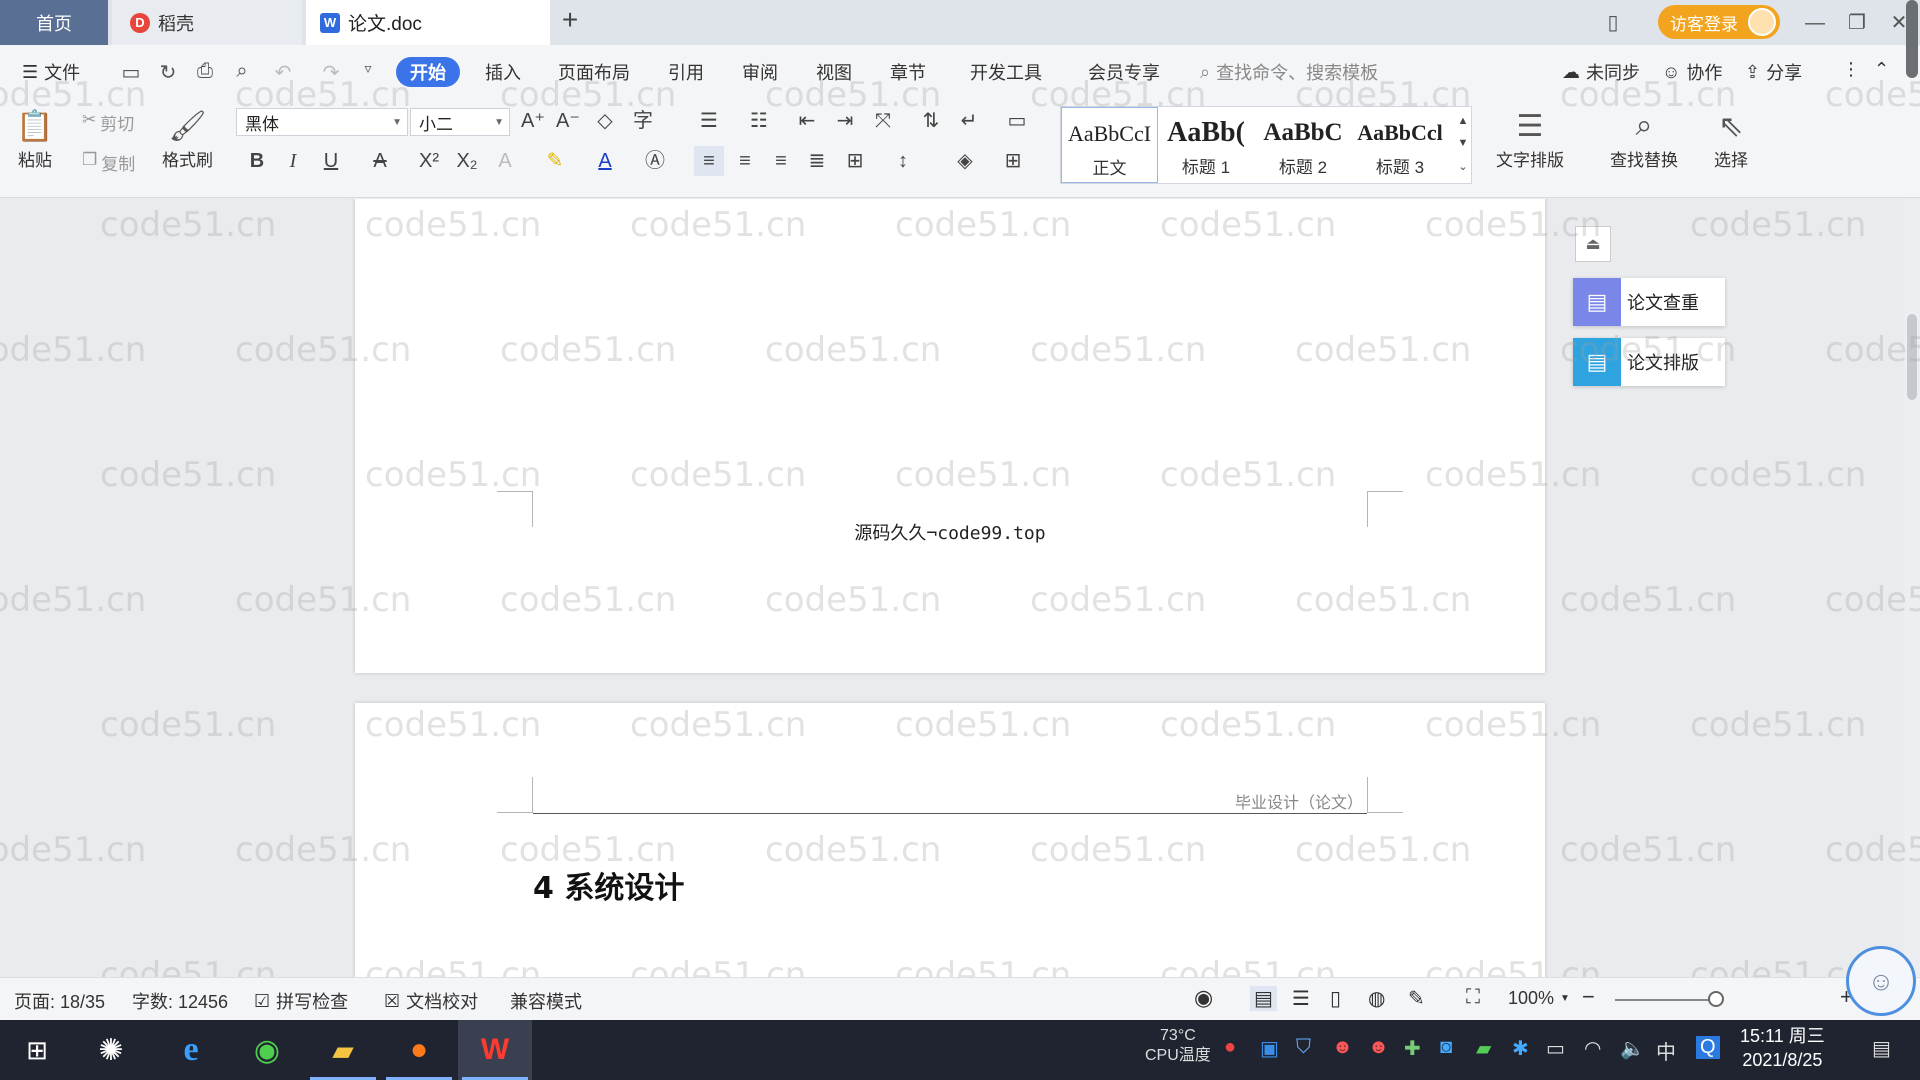 The width and height of the screenshot is (1920, 1080). What do you see at coordinates (1178, 1046) in the screenshot?
I see `cpu-temp-widget: 73°C CPU温度` at bounding box center [1178, 1046].